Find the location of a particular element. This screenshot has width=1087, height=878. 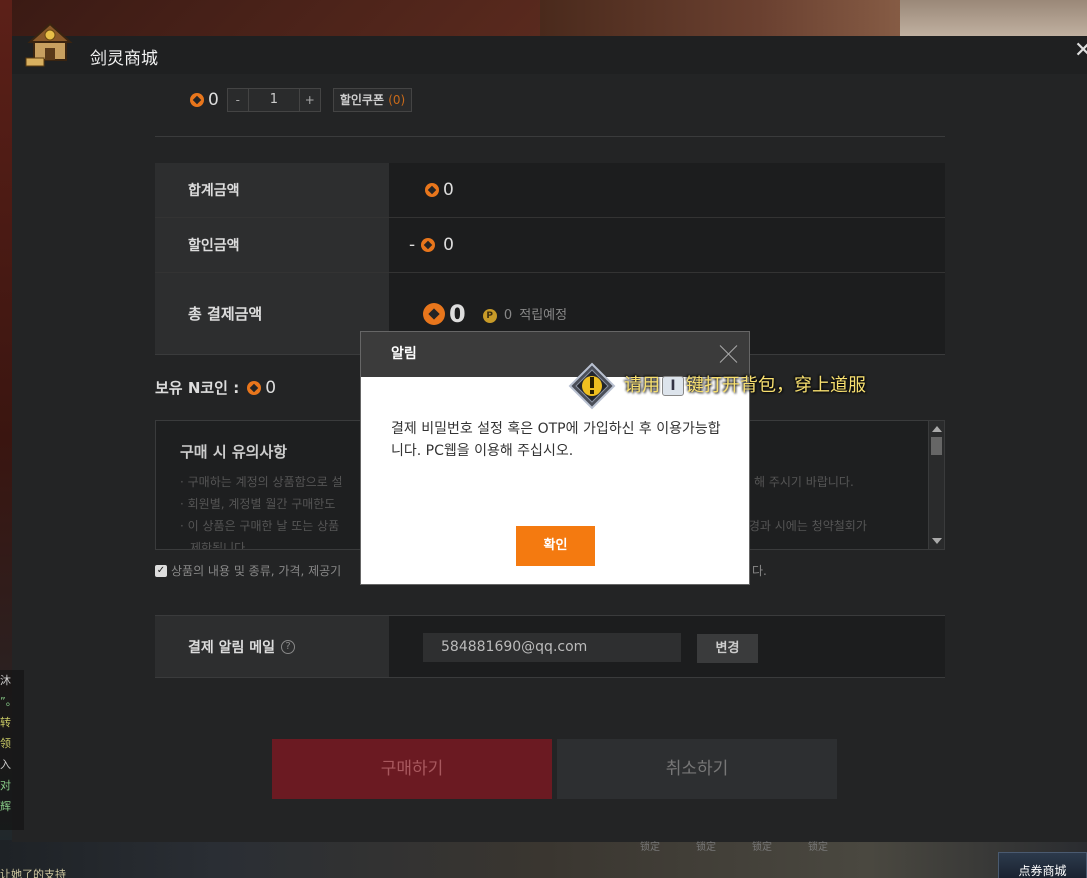

cash-shop-tab: 点券商城 is located at coordinates (1042, 865).